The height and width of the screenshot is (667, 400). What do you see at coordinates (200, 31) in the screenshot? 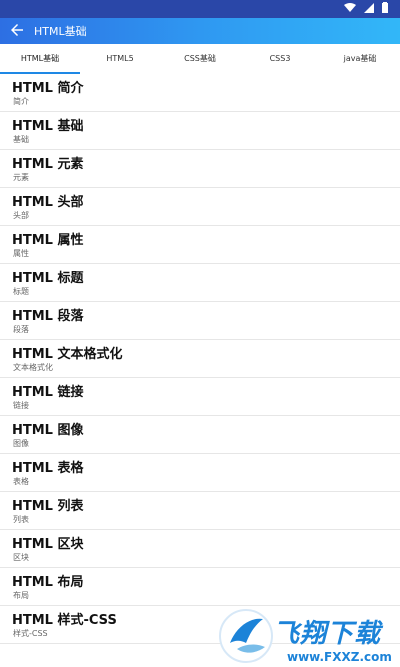
I see `app-bar: HTML基础` at bounding box center [200, 31].